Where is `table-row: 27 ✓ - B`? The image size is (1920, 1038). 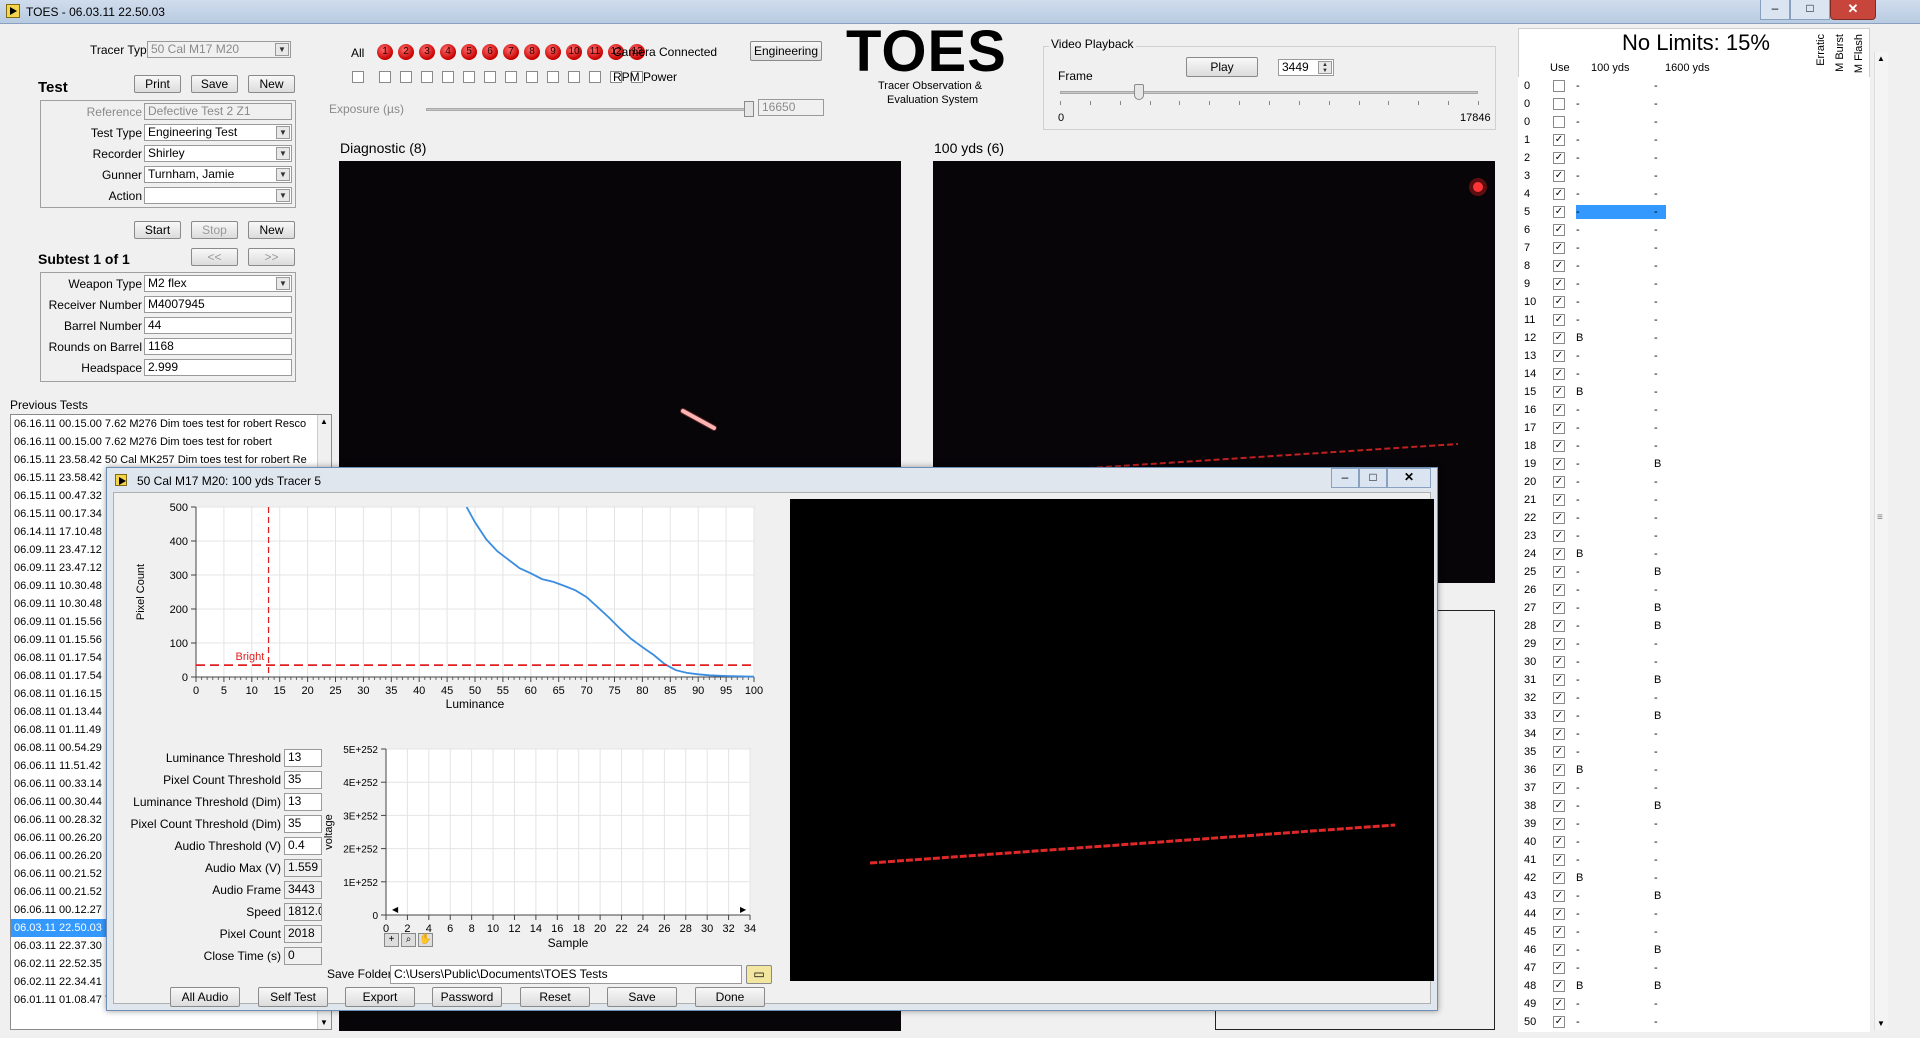 table-row: 27 ✓ - B is located at coordinates (1694, 608).